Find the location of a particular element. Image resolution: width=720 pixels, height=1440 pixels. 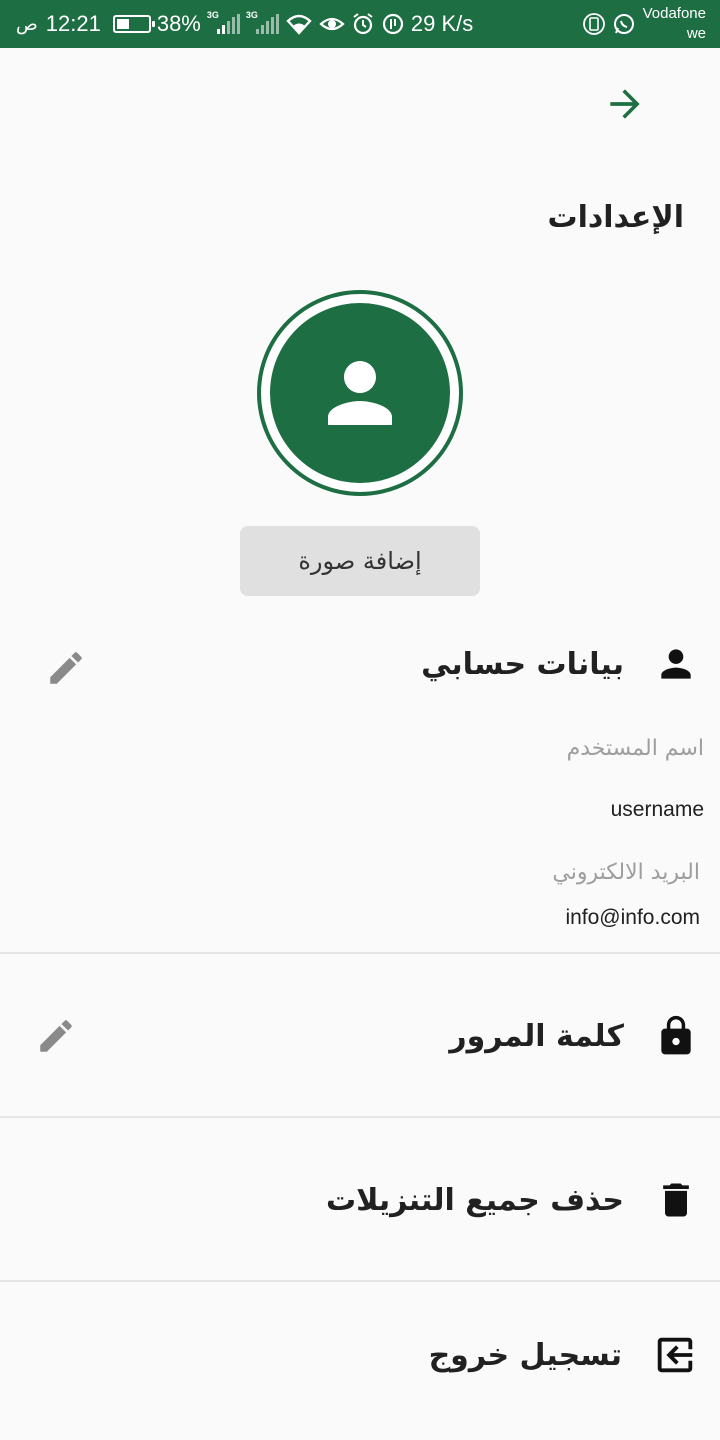

logout-title: تسجيل خروج is located at coordinates (525, 1355).